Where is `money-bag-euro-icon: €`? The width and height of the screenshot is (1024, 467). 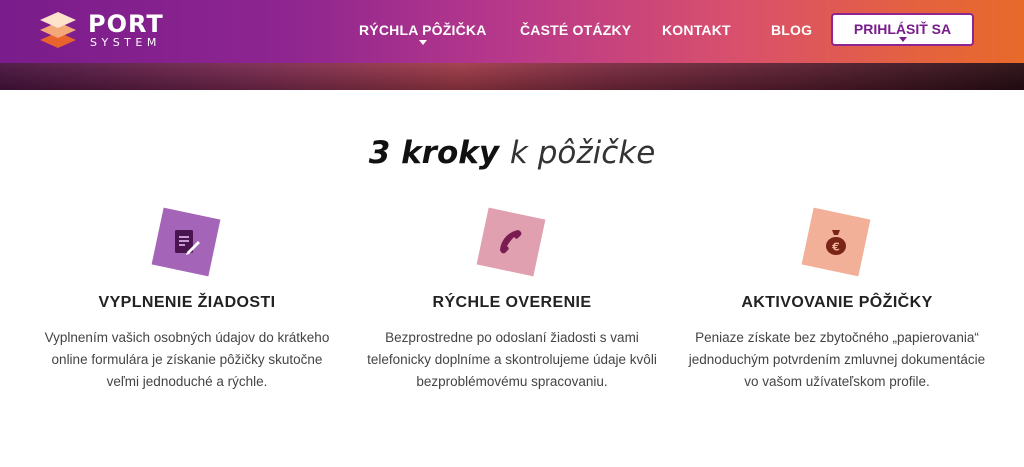
money-bag-euro-icon: € is located at coordinates (836, 242).